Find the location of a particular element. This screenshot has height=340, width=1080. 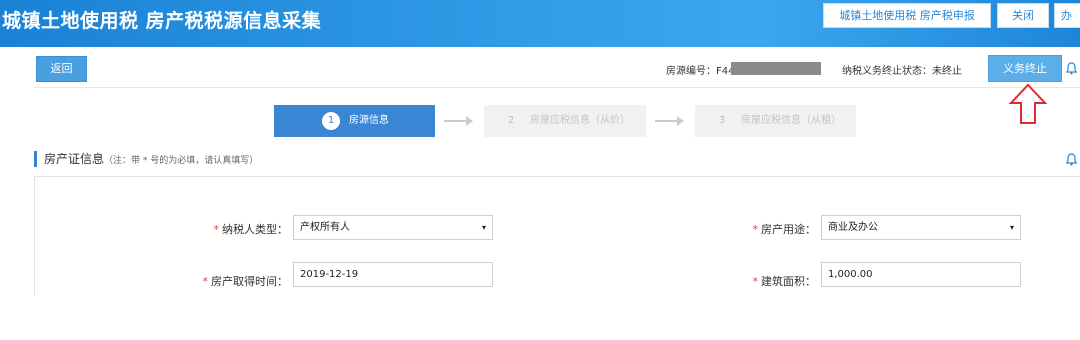

step-number: 2 is located at coordinates (511, 120).